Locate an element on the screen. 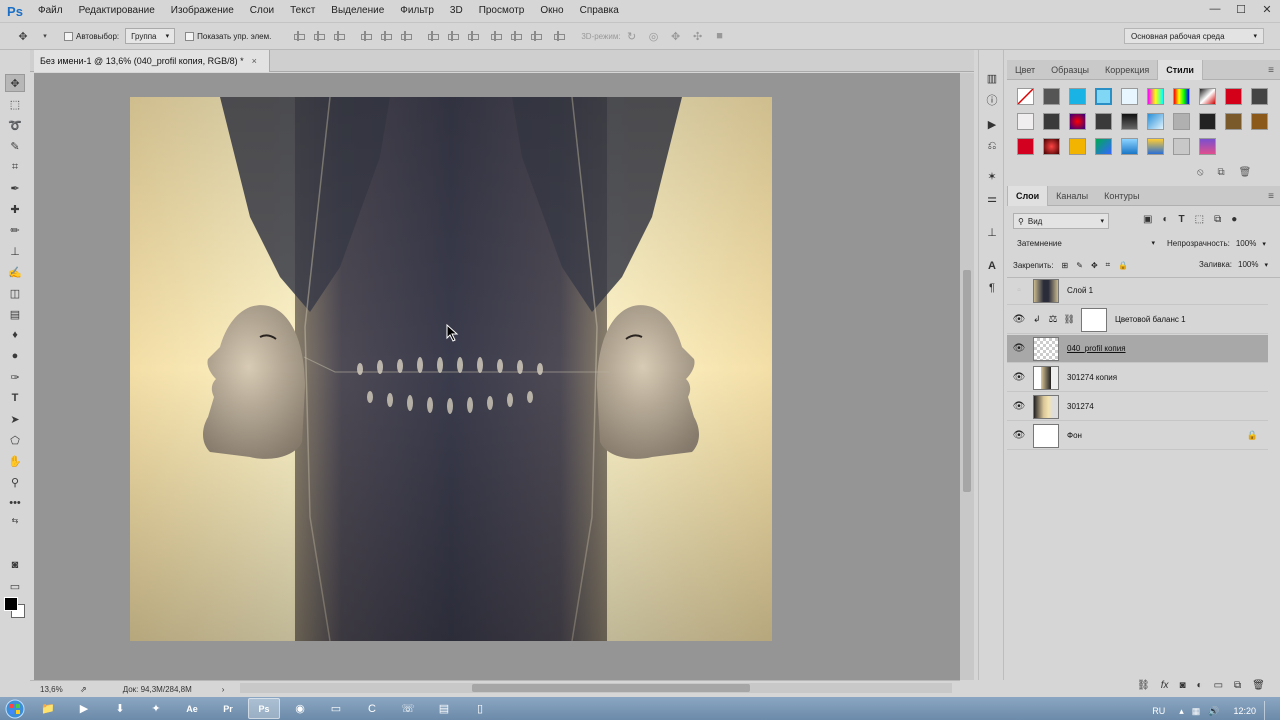 The width and height of the screenshot is (1280, 720). layer-row: ▫ Слой 1 is located at coordinates (1137, 291).